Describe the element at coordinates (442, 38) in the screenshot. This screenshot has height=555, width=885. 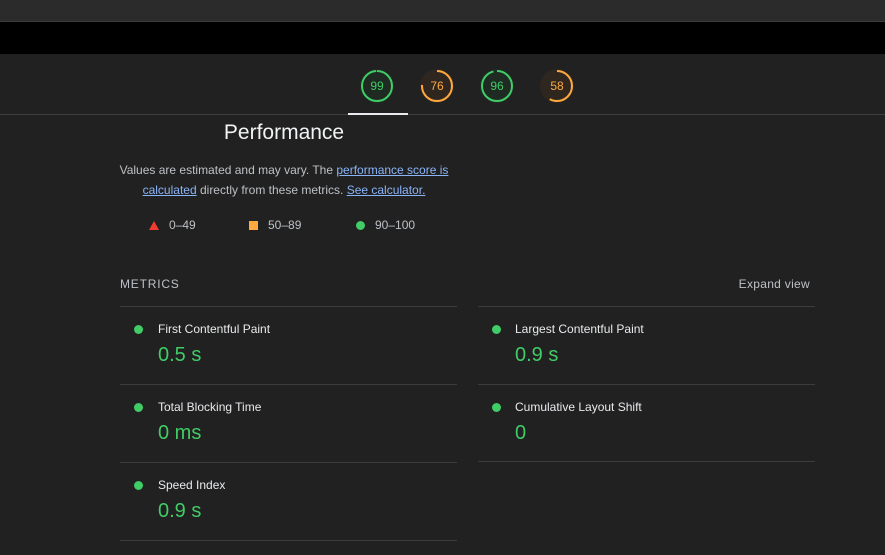
I see `top-black-bar` at that location.